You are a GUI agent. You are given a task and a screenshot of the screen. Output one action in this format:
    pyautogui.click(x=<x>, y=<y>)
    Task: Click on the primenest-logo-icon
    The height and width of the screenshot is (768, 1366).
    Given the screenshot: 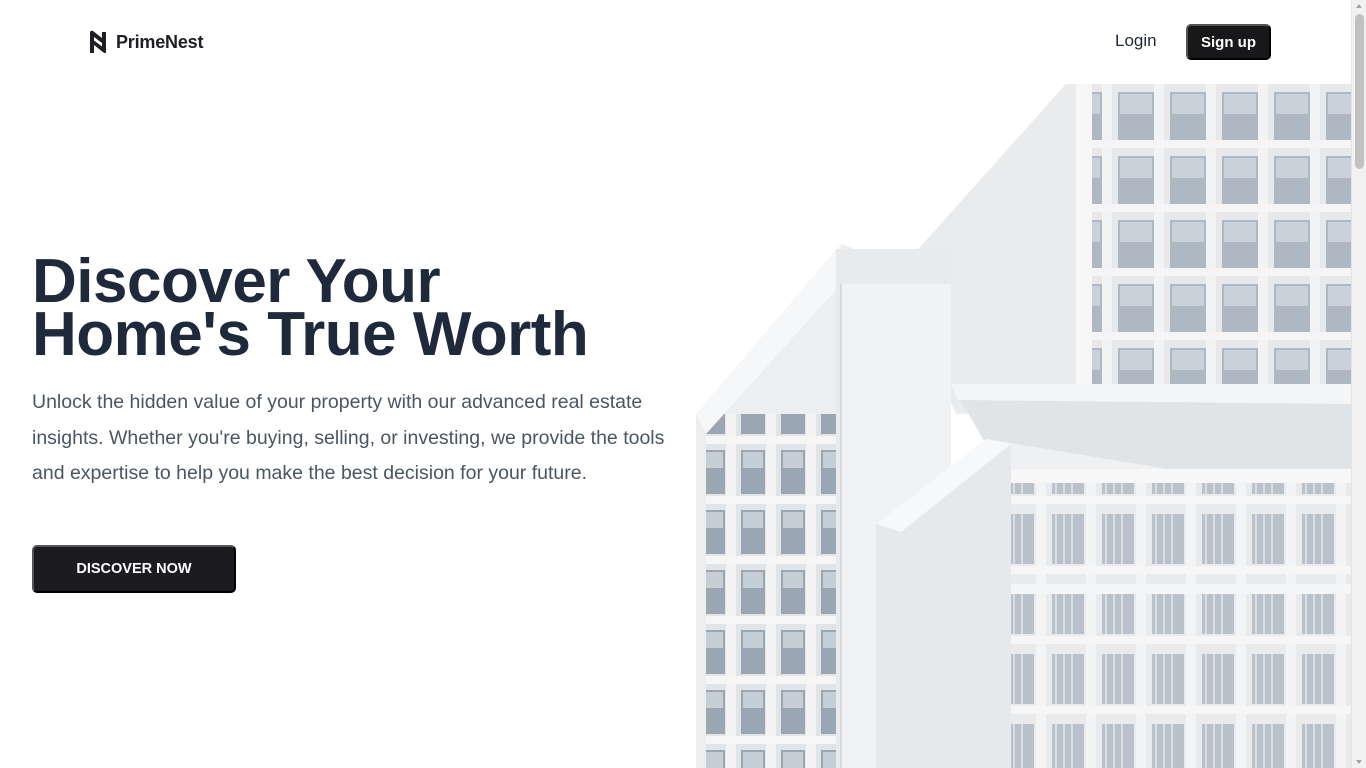 What is the action you would take?
    pyautogui.click(x=98, y=42)
    